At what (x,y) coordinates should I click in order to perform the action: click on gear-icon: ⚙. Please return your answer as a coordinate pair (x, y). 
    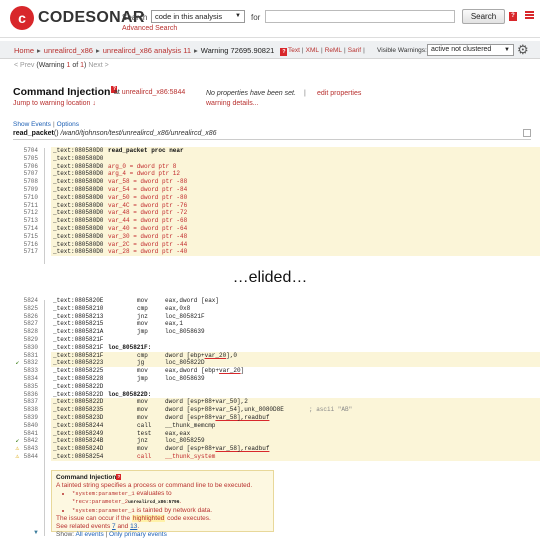
    Looking at the image, I should click on (523, 49).